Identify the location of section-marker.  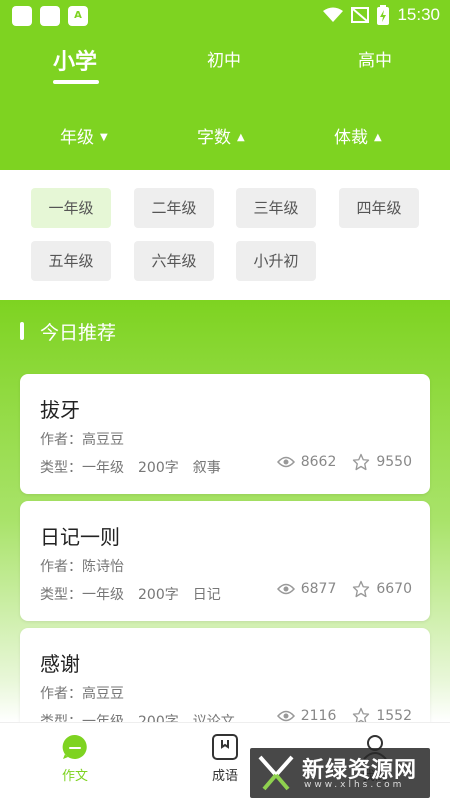
(22, 331).